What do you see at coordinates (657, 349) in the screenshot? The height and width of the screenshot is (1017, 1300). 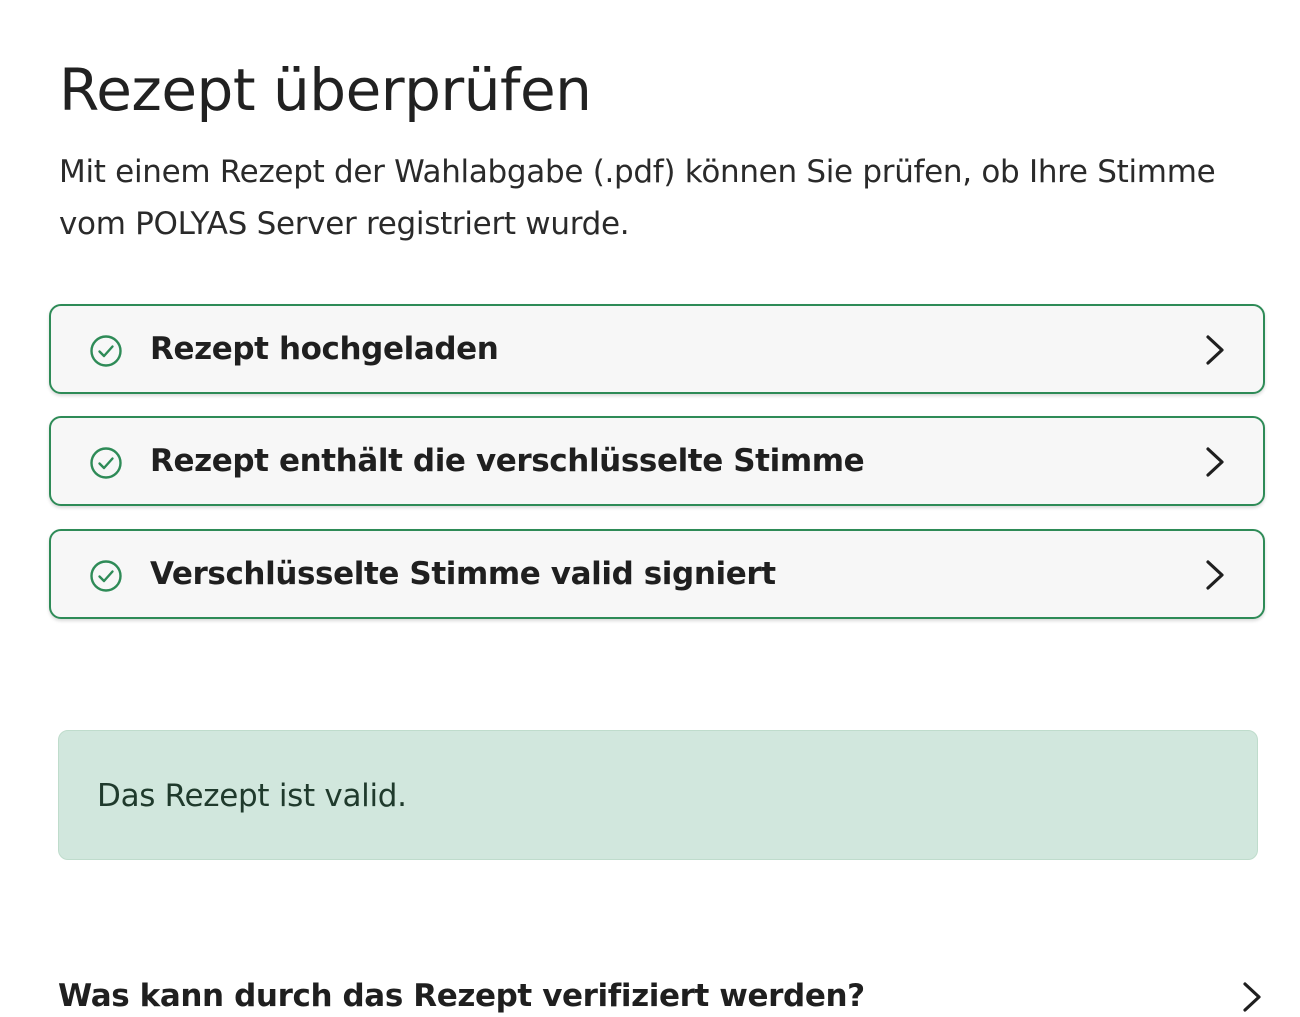 I see `step-receipt-uploaded: Rezept hochgeladen` at bounding box center [657, 349].